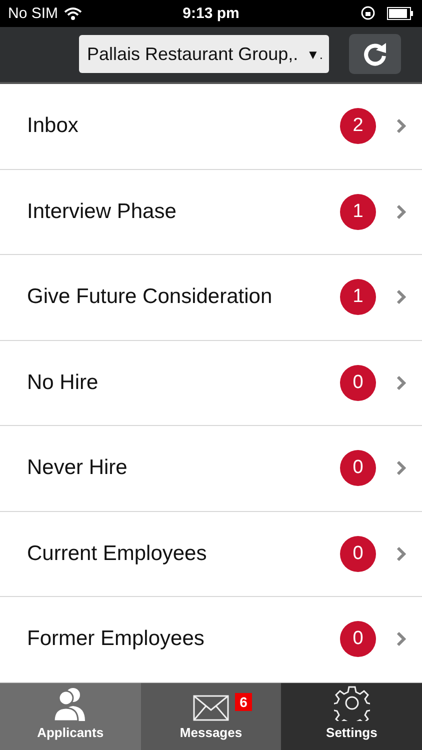 The image size is (422, 750). What do you see at coordinates (211, 469) in the screenshot?
I see `folder-row: Never Hire 0` at bounding box center [211, 469].